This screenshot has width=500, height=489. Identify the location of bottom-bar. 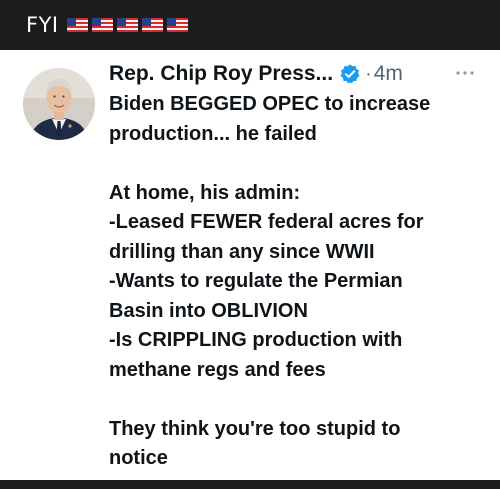
(250, 484).